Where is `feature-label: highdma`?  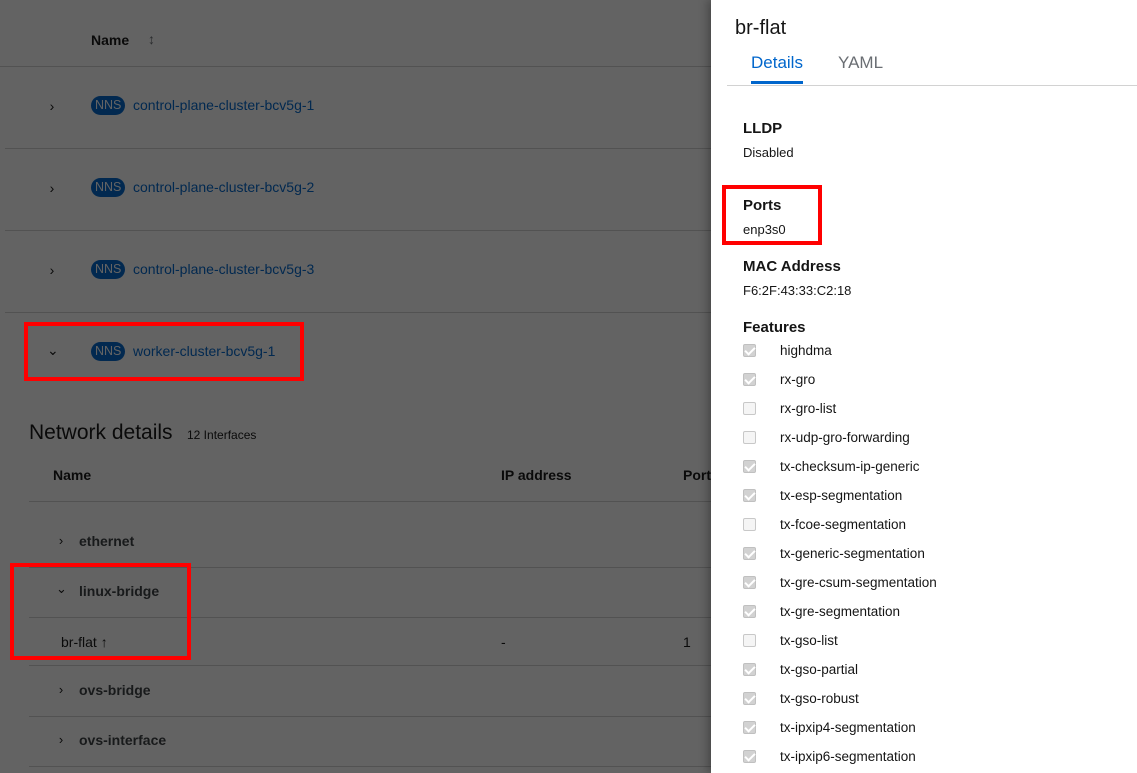
feature-label: highdma is located at coordinates (806, 350).